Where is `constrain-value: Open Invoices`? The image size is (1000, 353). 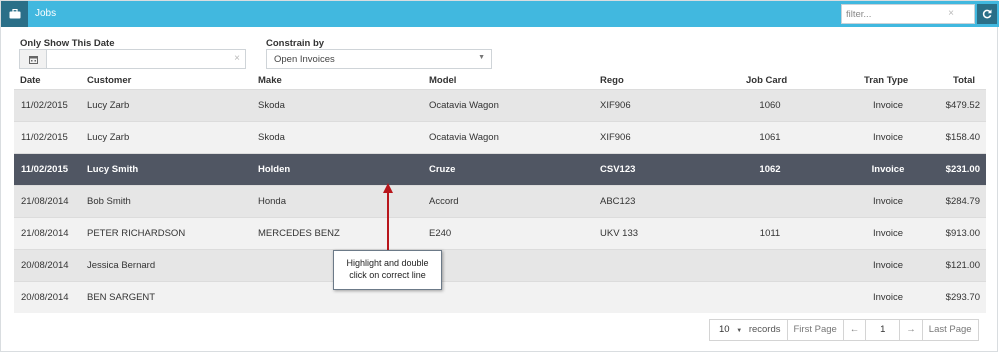
constrain-value: Open Invoices is located at coordinates (304, 59).